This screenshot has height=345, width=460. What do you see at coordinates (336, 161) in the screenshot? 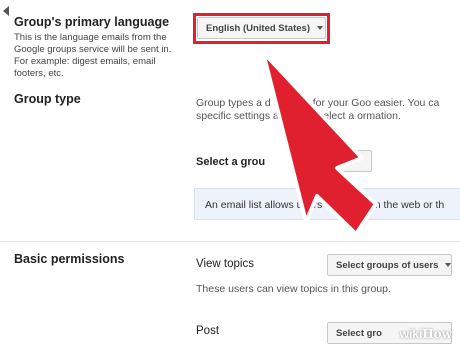
I see `group-type-select: t` at bounding box center [336, 161].